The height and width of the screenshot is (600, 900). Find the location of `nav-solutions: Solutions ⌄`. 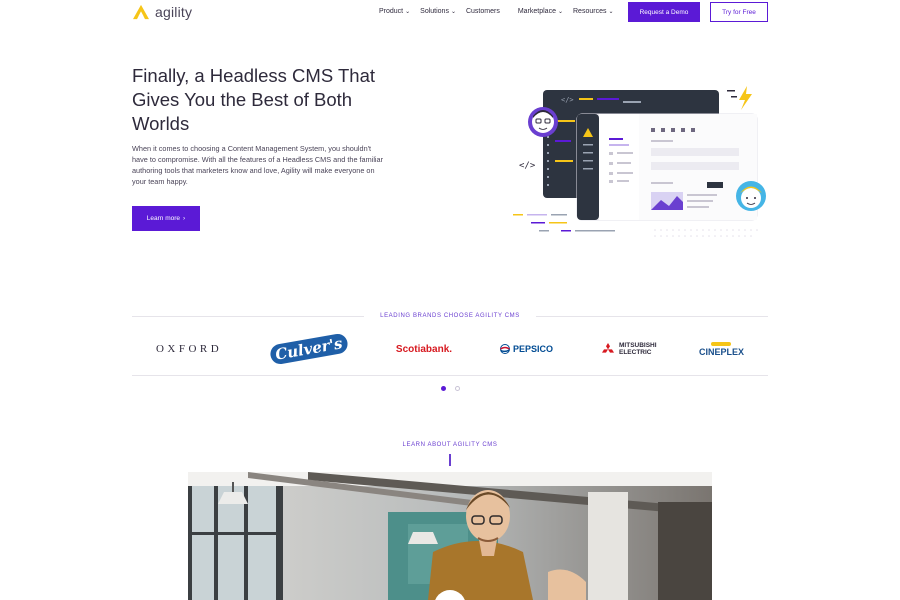

nav-solutions: Solutions ⌄ is located at coordinates (438, 11).